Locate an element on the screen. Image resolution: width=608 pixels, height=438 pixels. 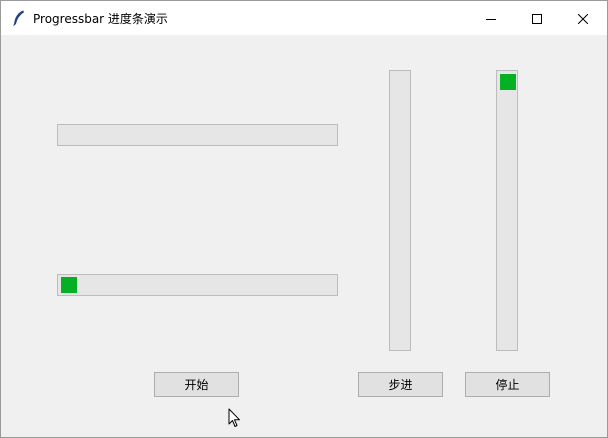
maximize-button is located at coordinates (537, 18).